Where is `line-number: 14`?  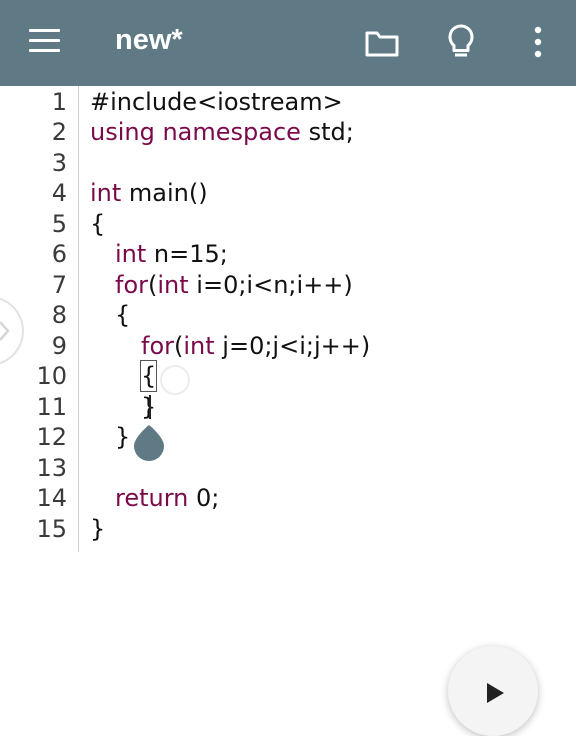 line-number: 14 is located at coordinates (51, 498).